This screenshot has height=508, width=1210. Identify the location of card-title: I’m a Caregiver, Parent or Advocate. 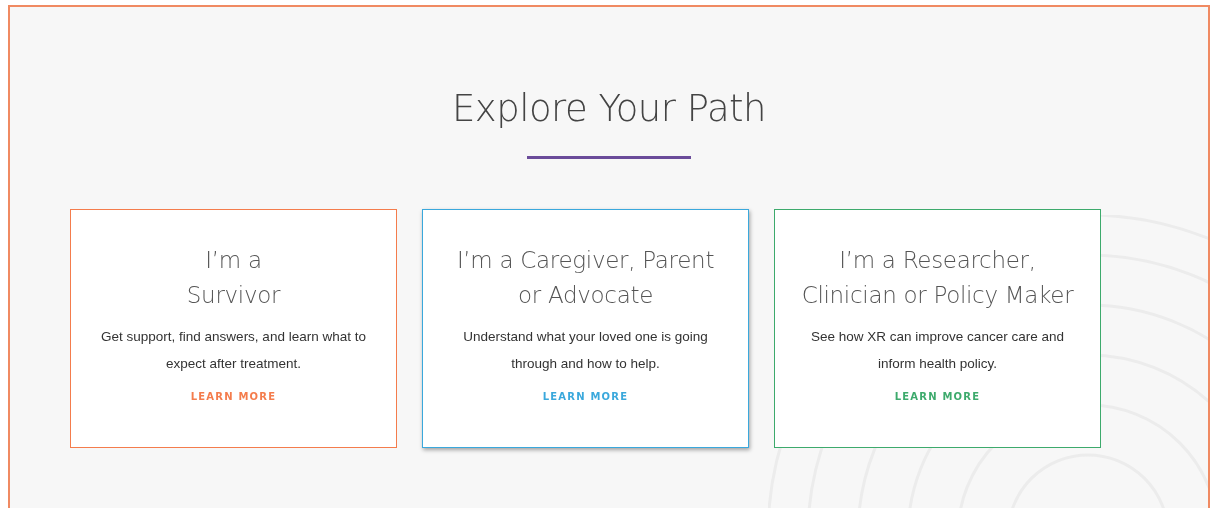
(585, 278).